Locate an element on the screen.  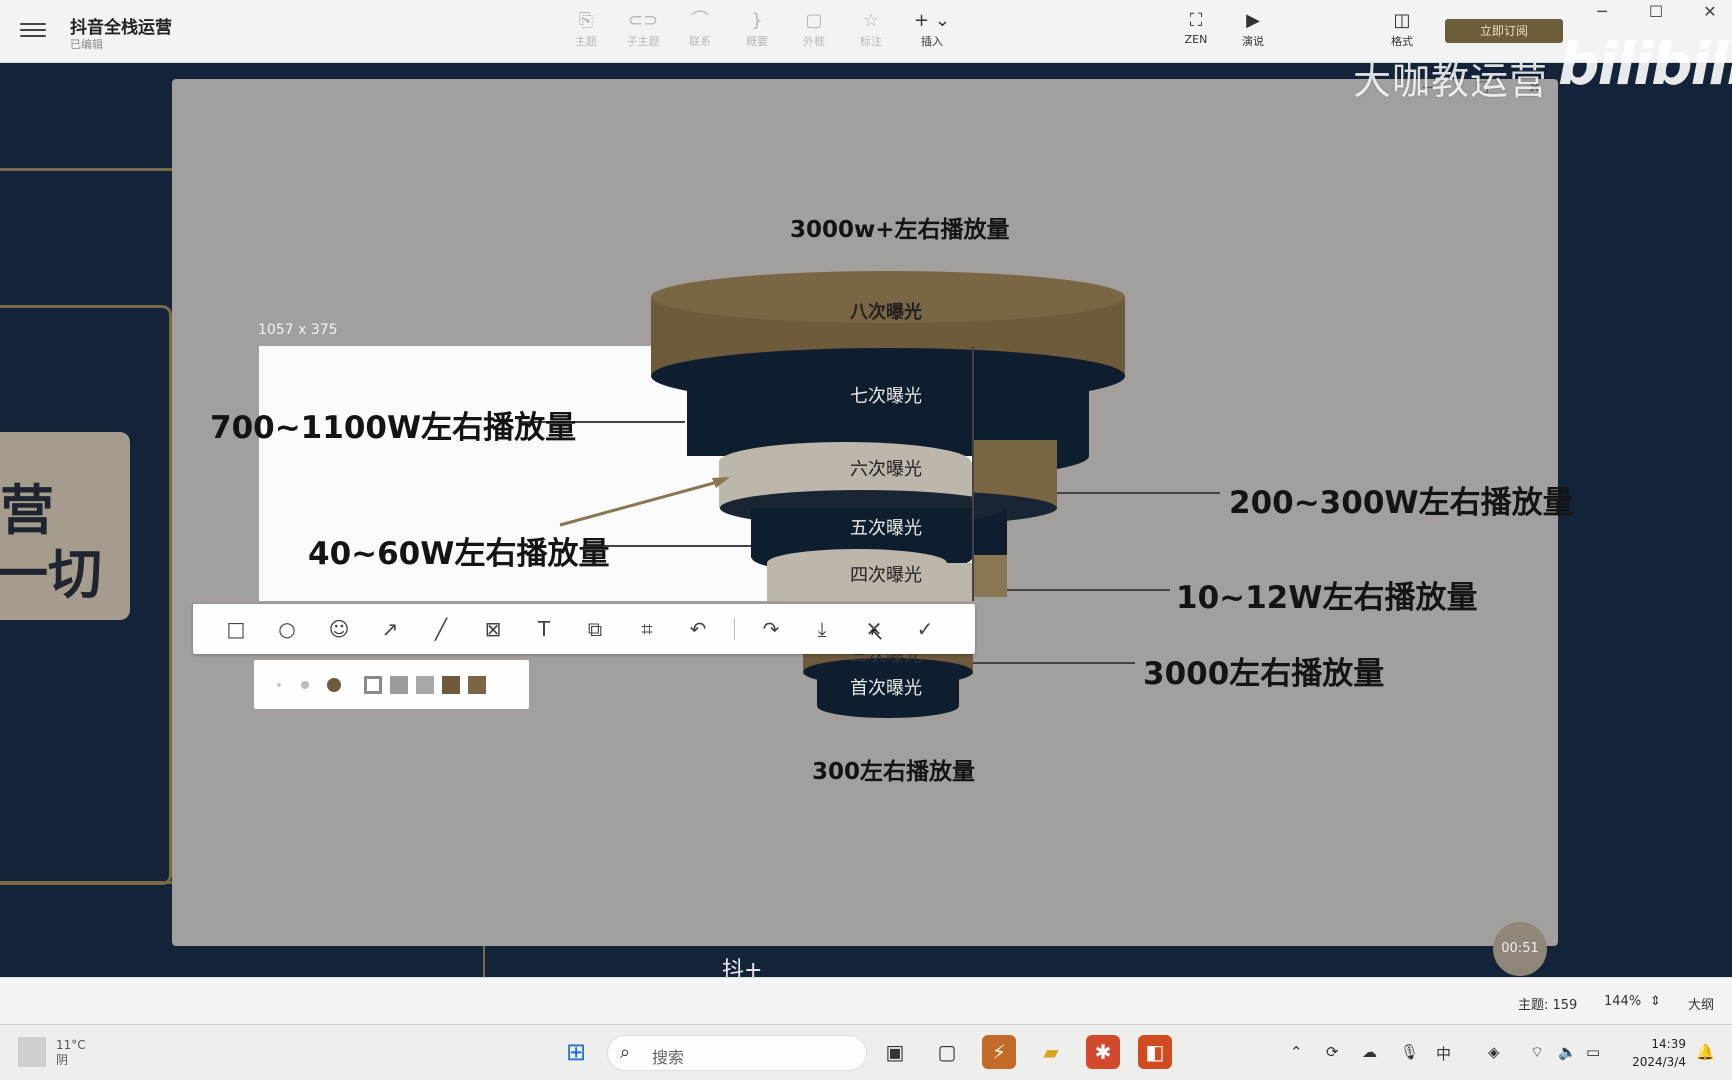
ellipse-icon: ○ is located at coordinates (287, 629).